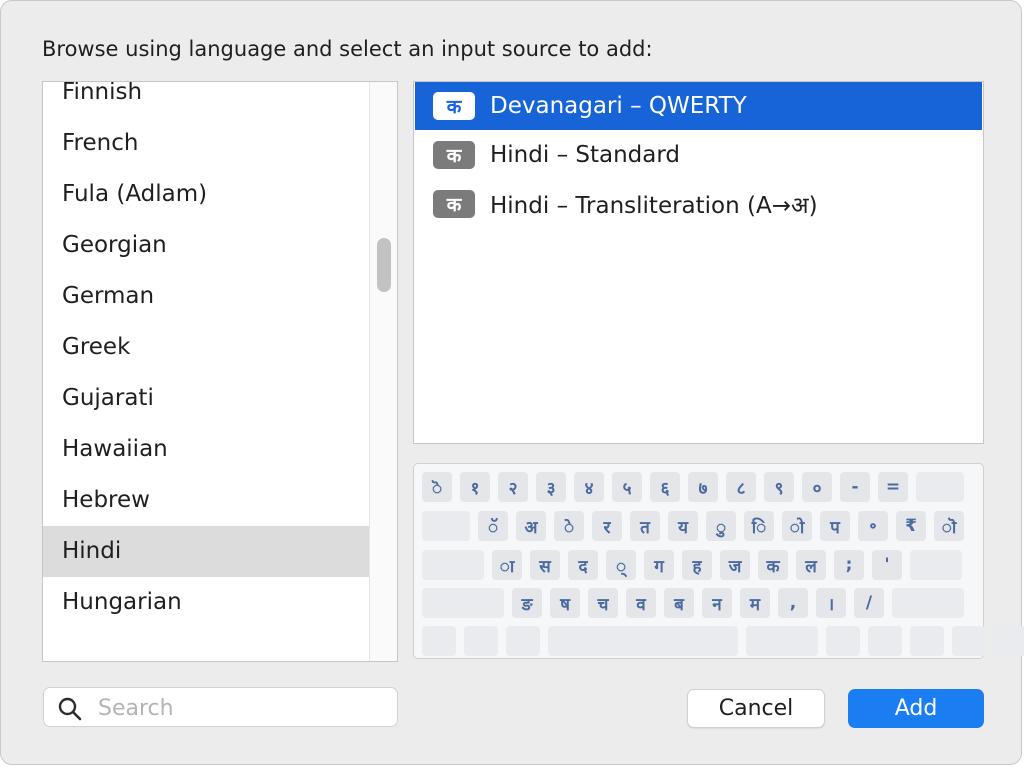 Image resolution: width=1024 pixels, height=767 pixels. What do you see at coordinates (759, 526) in the screenshot?
I see `keyboard-key: ि` at bounding box center [759, 526].